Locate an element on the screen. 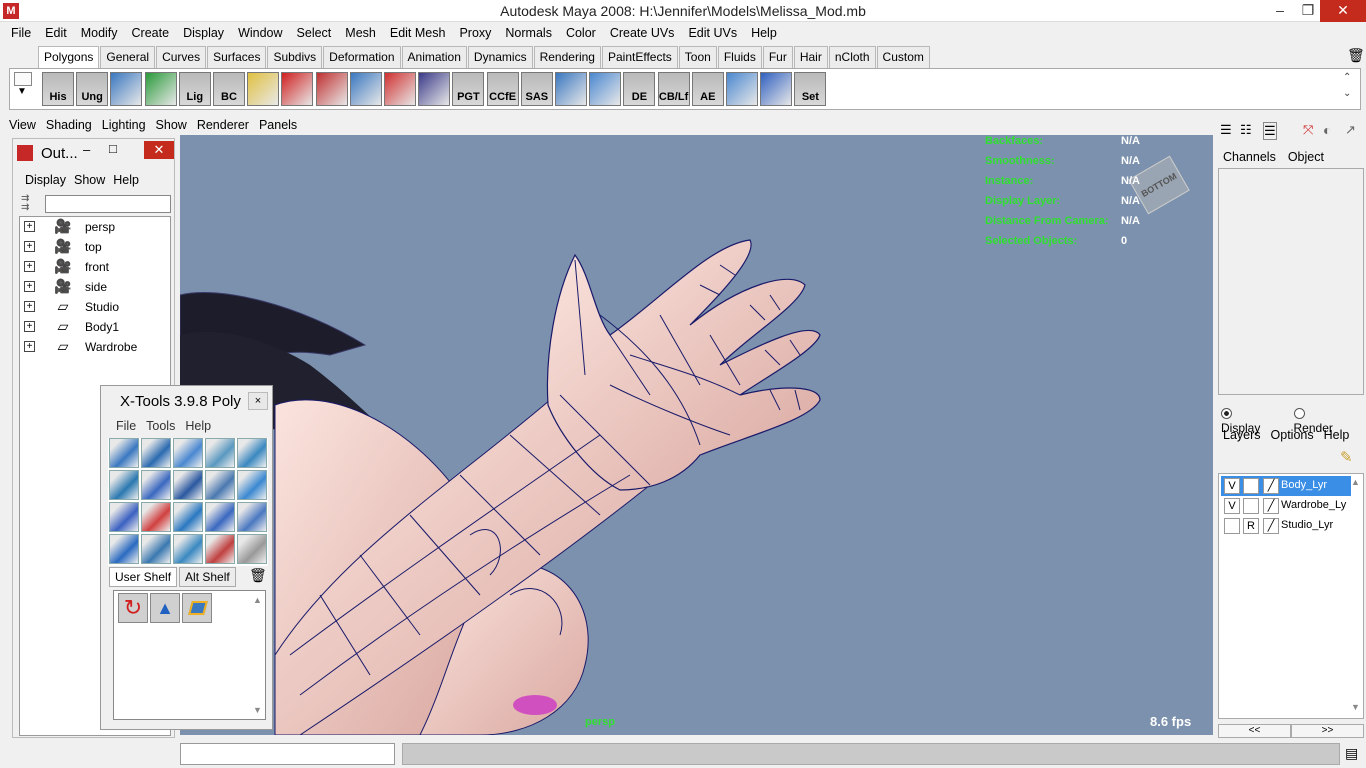 The image size is (1366, 768). shelf-tool-his: His is located at coordinates (58, 89).